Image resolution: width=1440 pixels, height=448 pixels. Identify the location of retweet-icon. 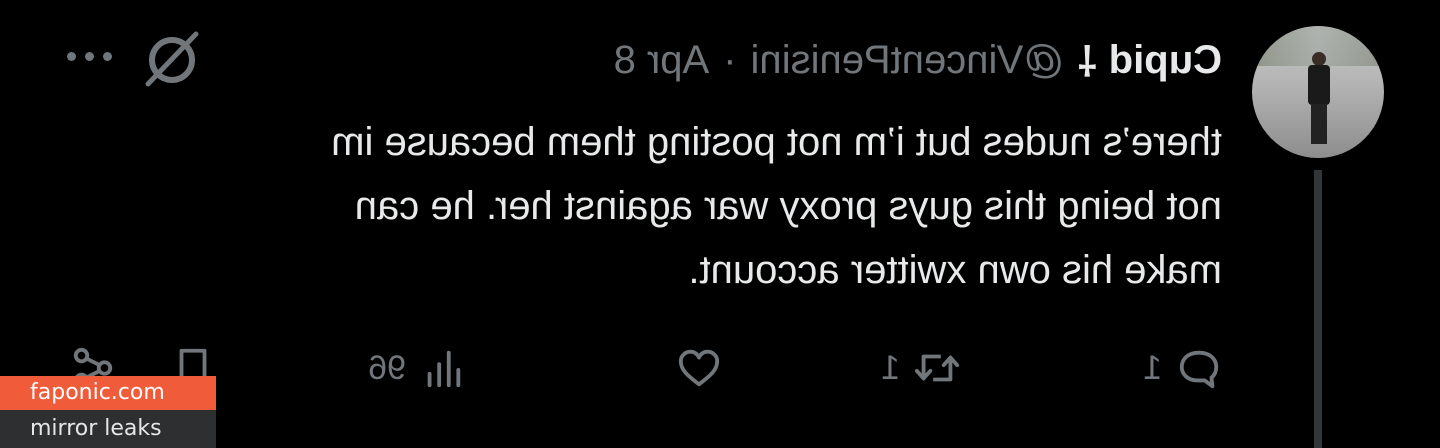
(937, 368).